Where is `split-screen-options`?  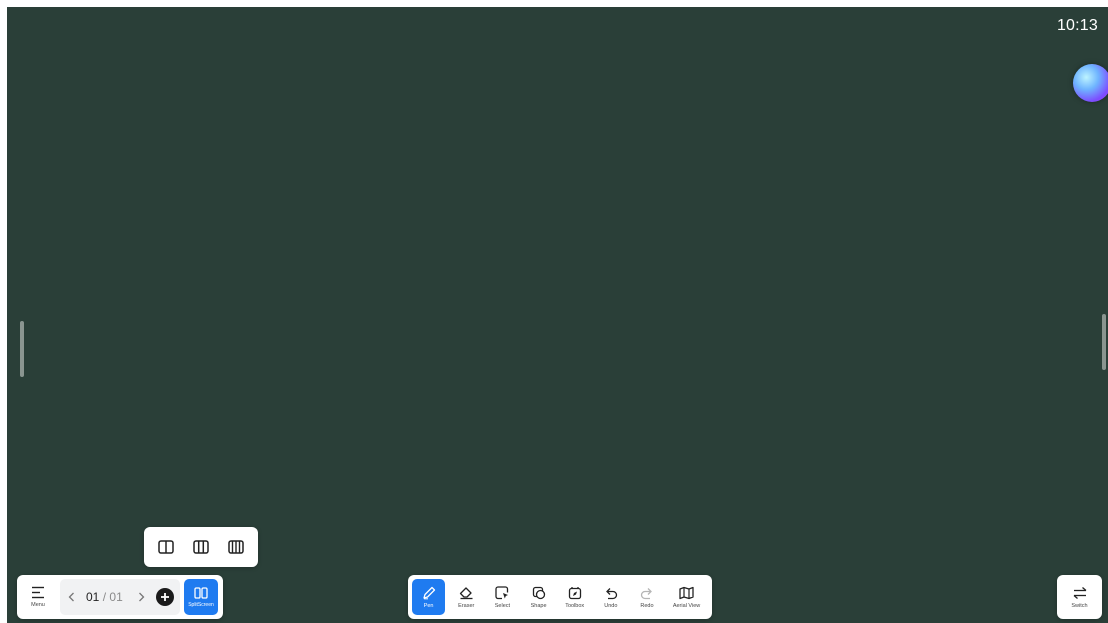 split-screen-options is located at coordinates (201, 547).